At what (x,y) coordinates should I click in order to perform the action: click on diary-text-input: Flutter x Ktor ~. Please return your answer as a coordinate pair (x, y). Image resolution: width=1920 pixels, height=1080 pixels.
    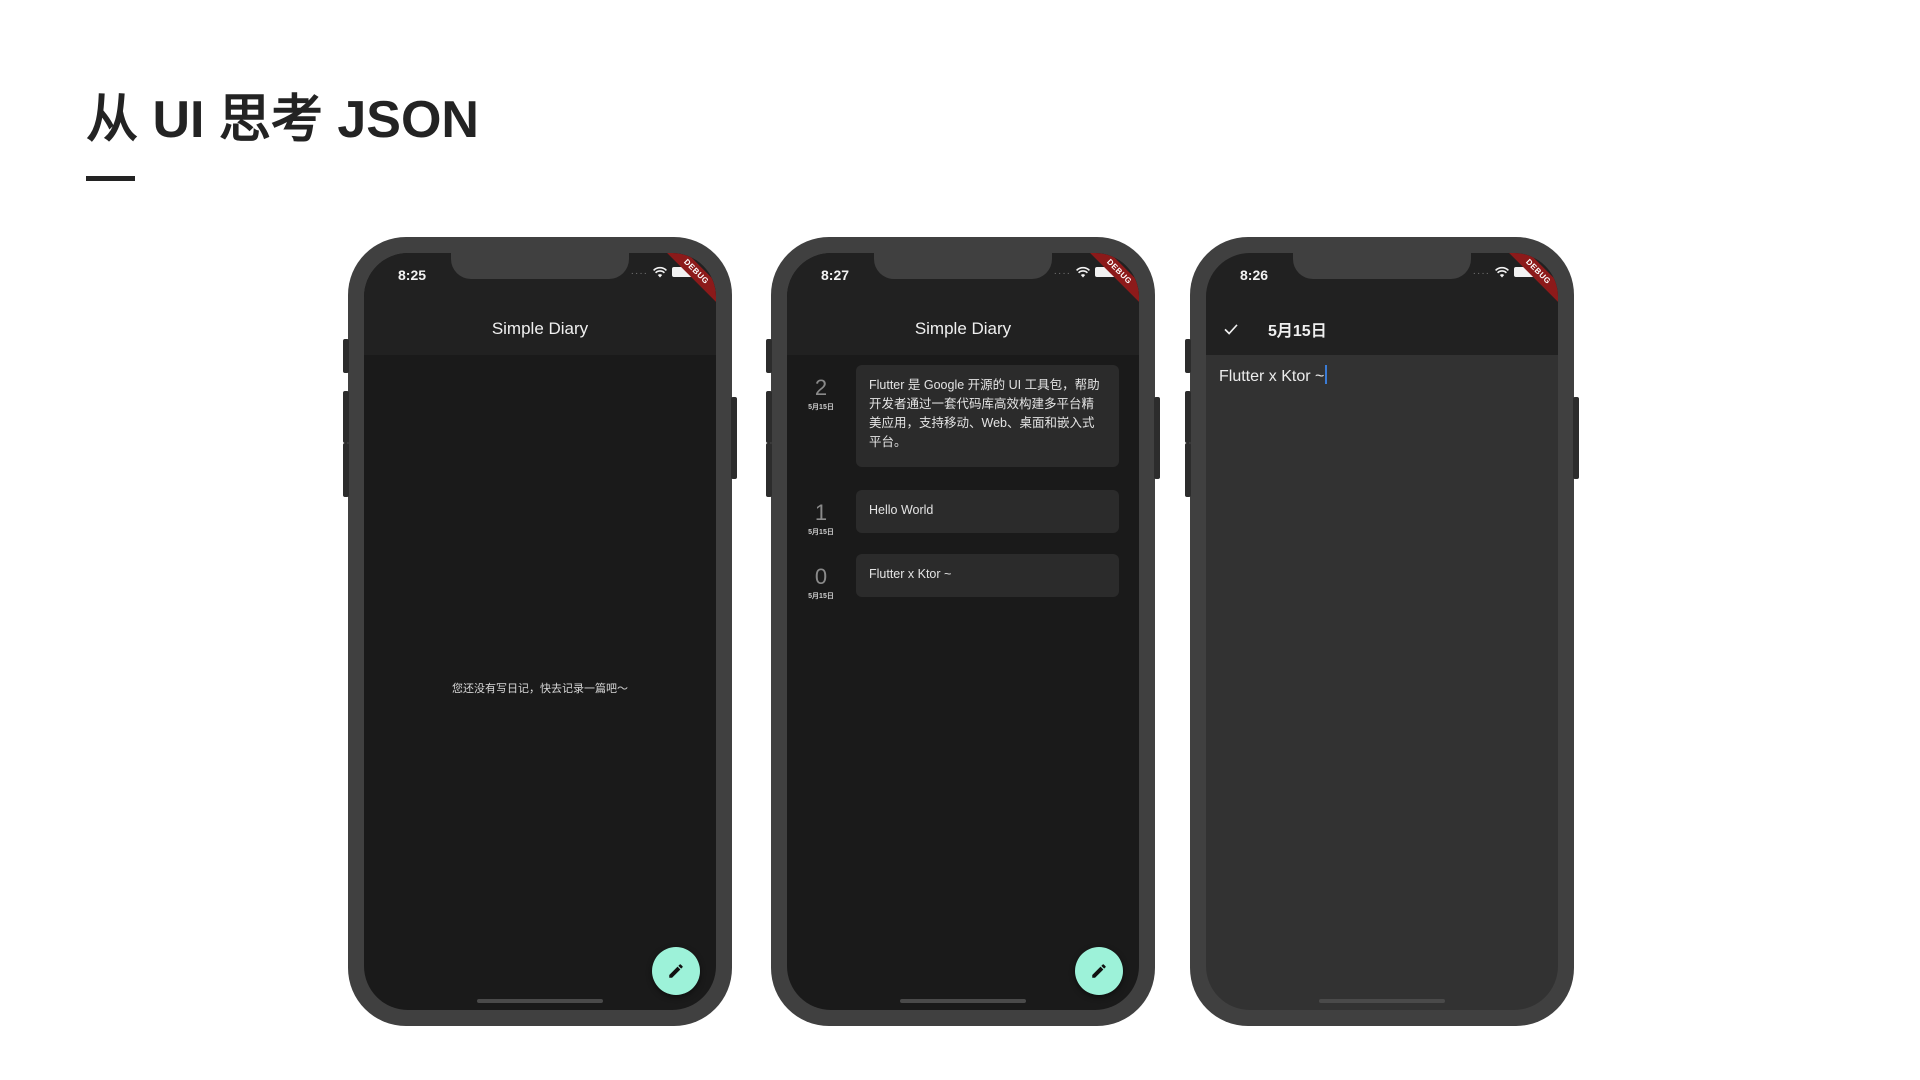
    Looking at the image, I should click on (1273, 375).